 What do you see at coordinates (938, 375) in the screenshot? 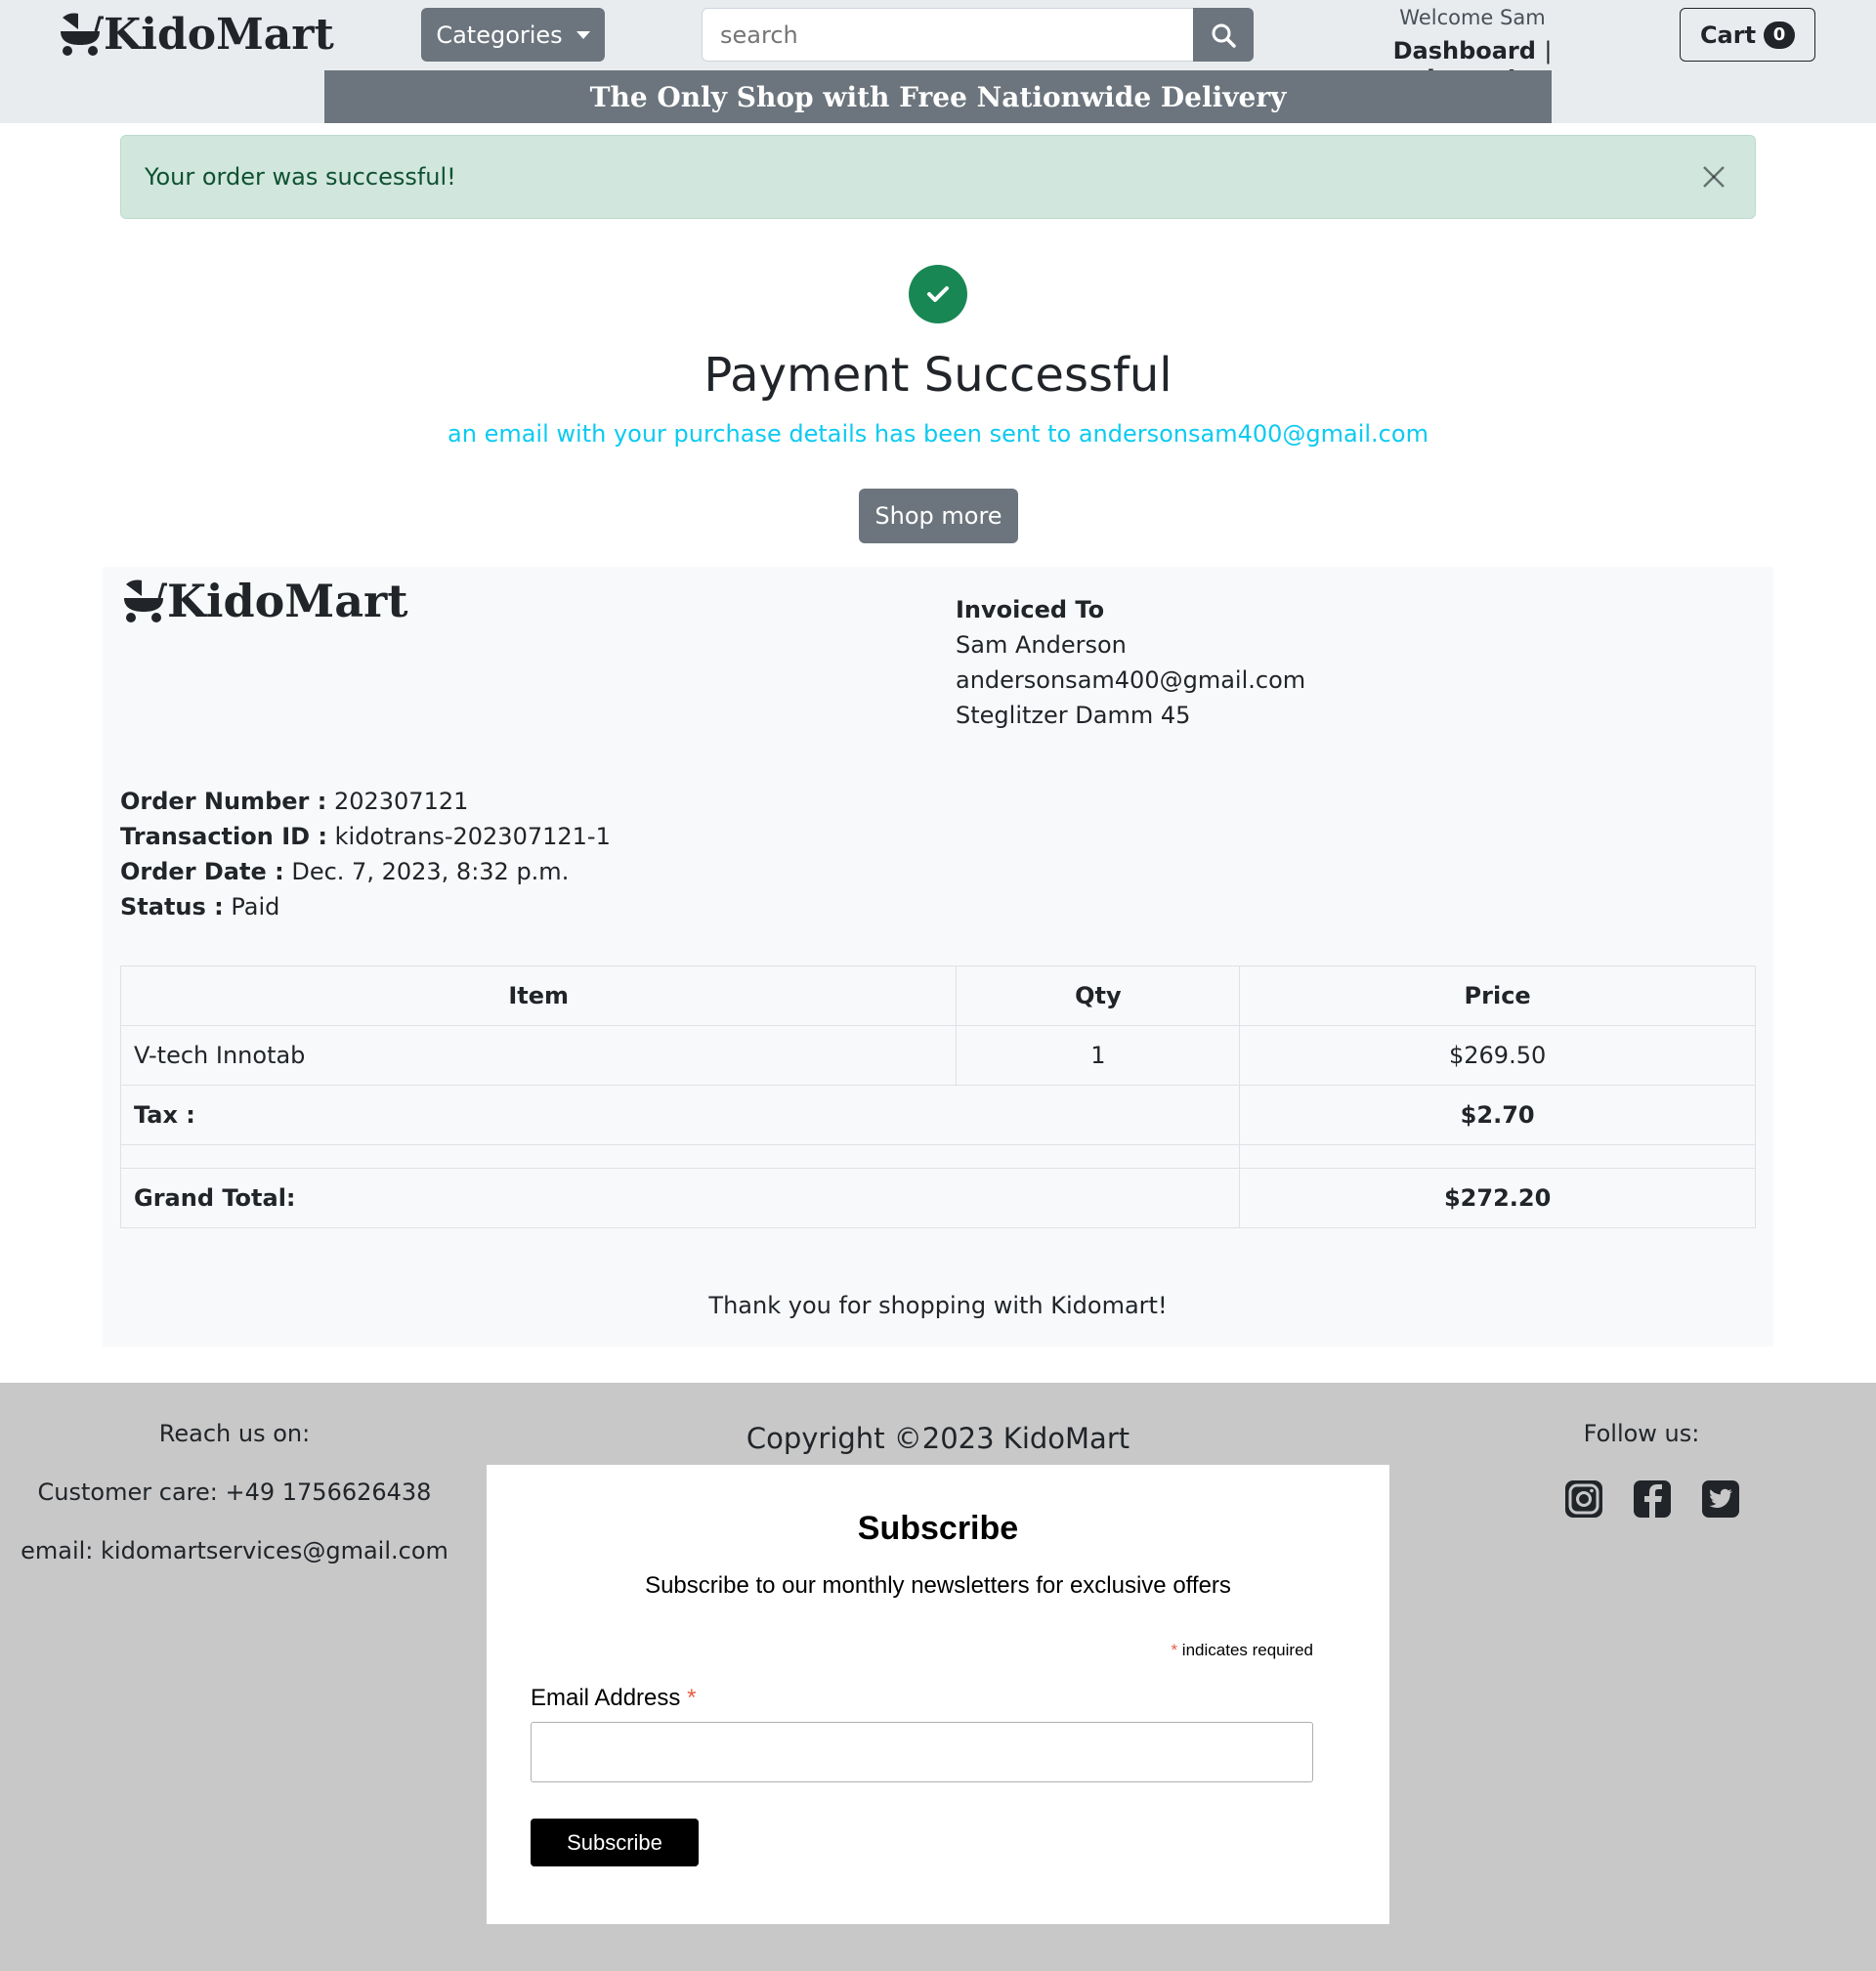
I see `page-title: Payment Successful` at bounding box center [938, 375].